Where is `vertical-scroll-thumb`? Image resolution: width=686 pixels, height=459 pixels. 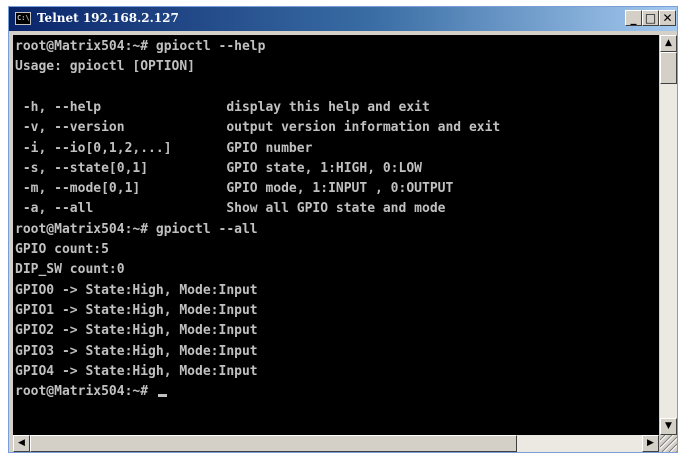 vertical-scroll-thumb is located at coordinates (668, 68).